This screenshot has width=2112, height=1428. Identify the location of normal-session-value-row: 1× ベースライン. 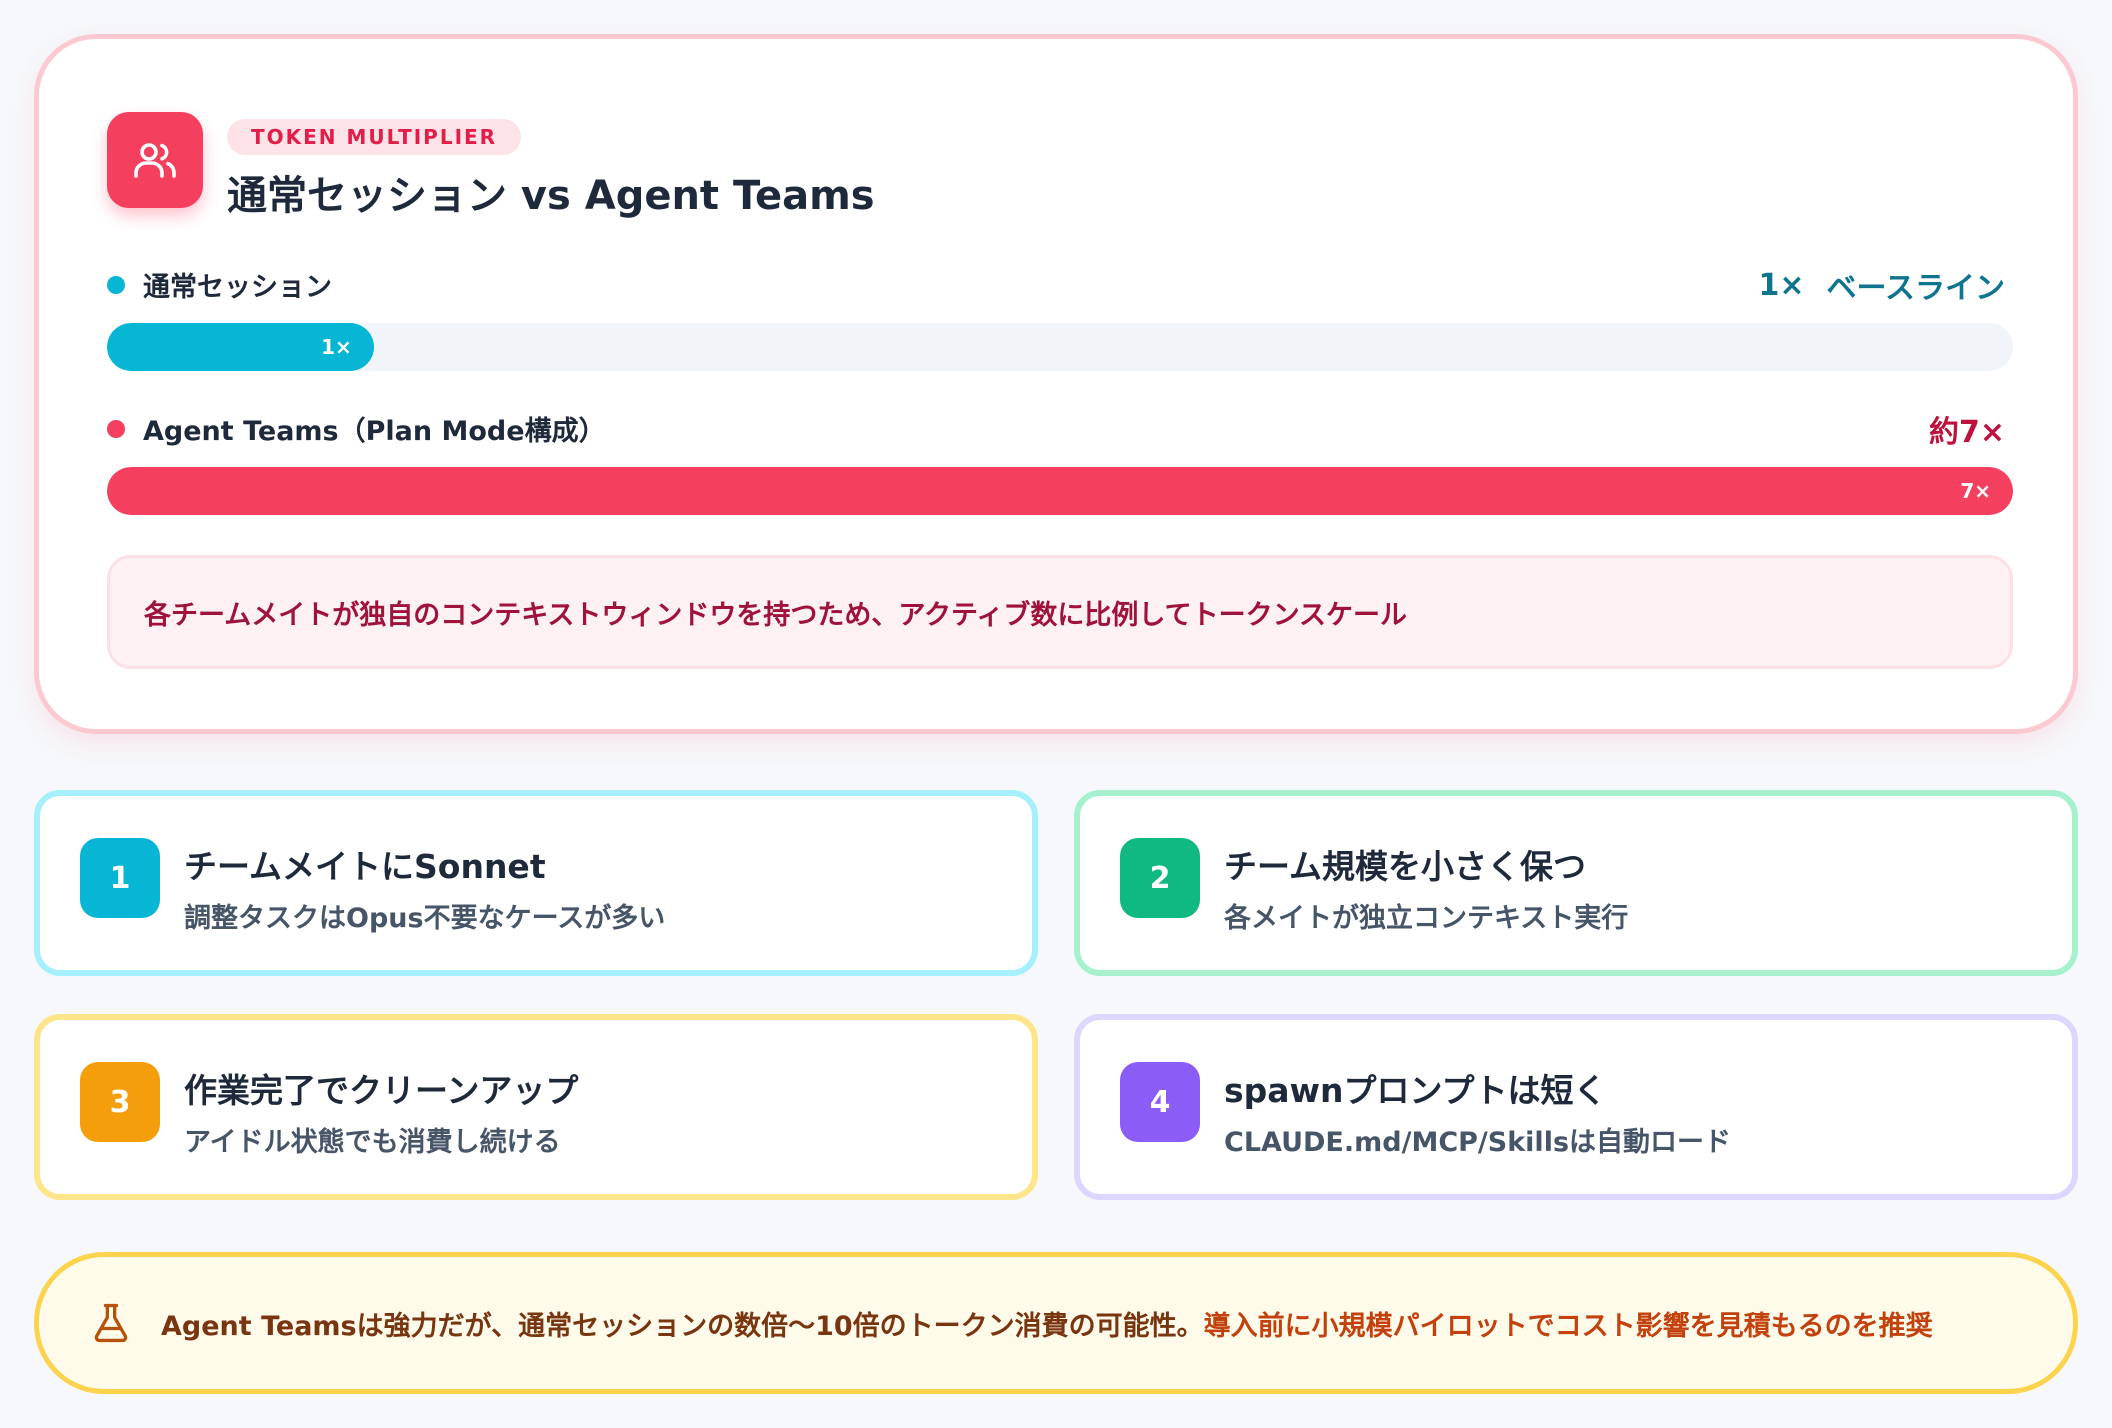
(1881, 285).